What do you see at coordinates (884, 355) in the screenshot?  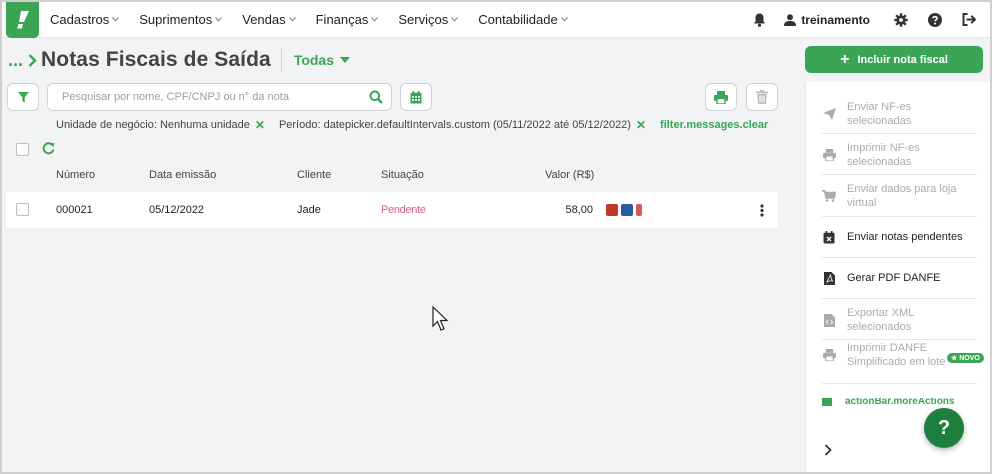 I see `action-print-danfe-simplified: Imprimir DANFE Simplificado em lote` at bounding box center [884, 355].